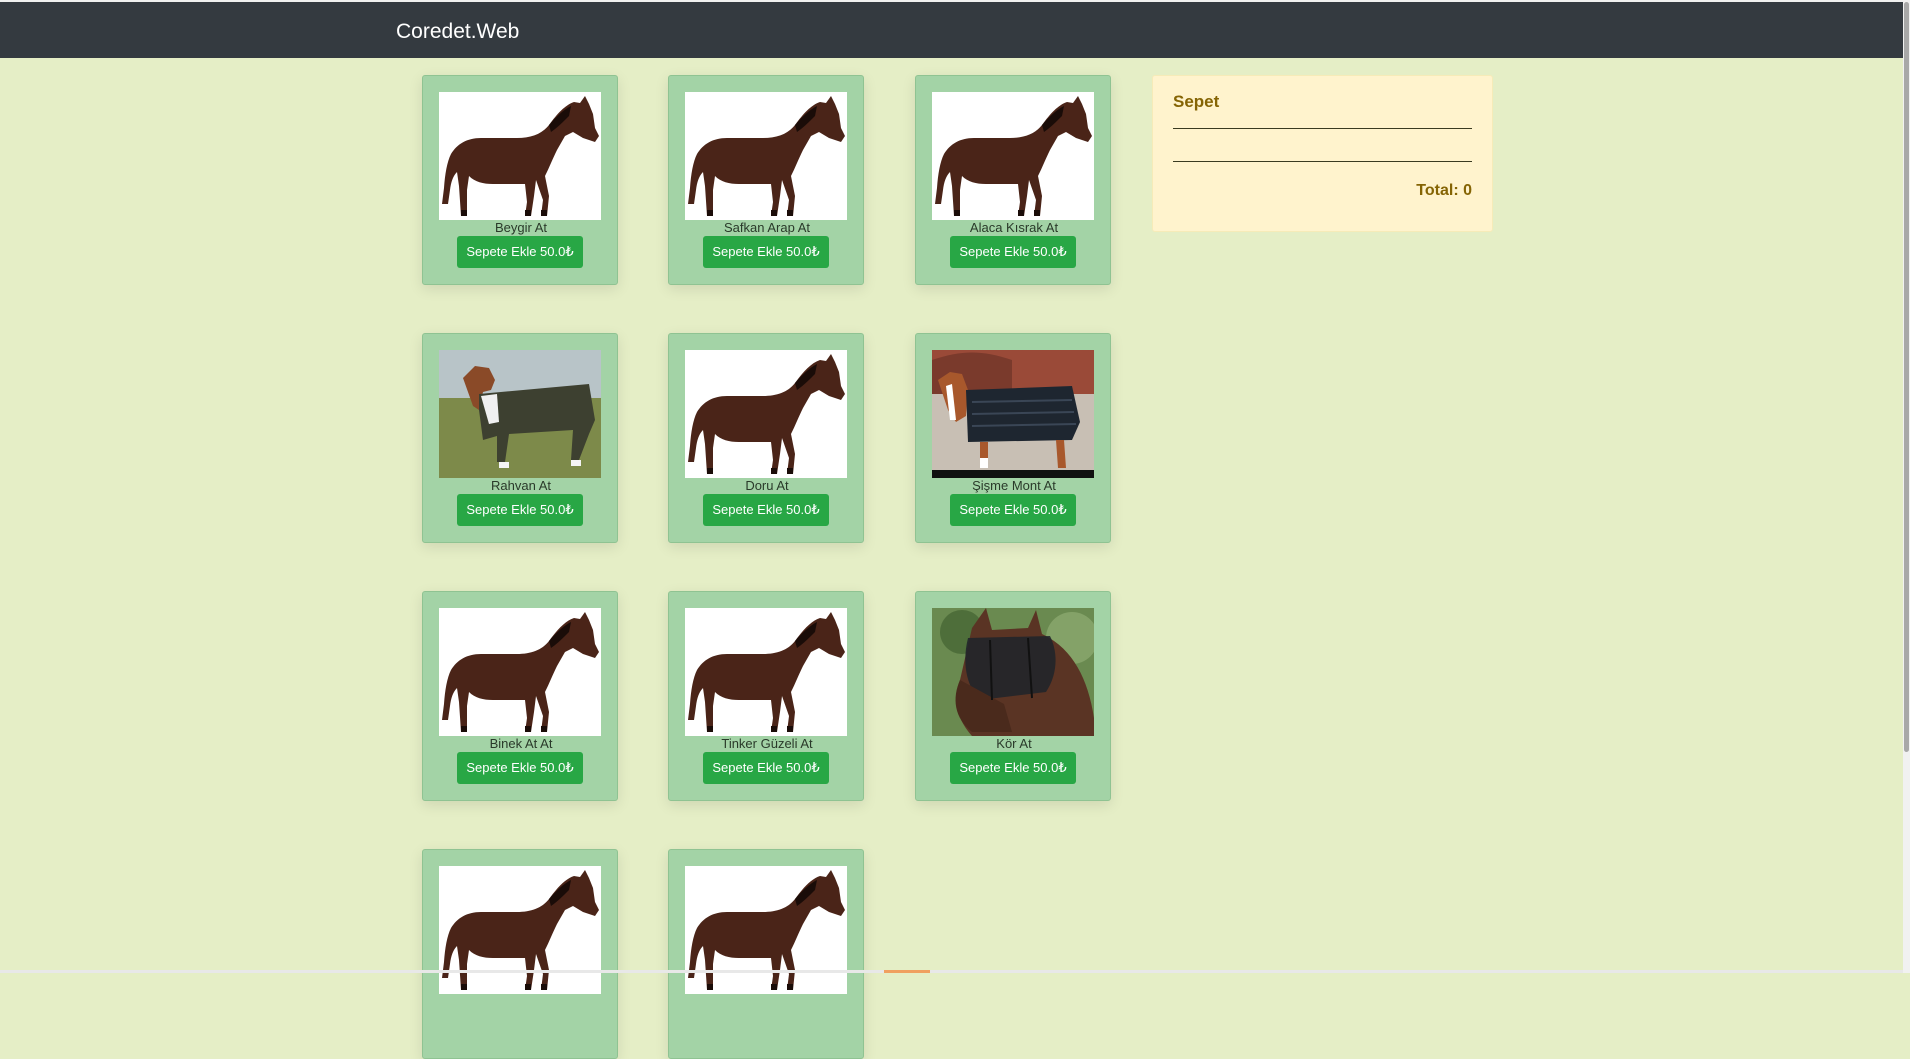 The height and width of the screenshot is (1059, 1910). Describe the element at coordinates (1444, 190) in the screenshot. I see `cart-total: Total: 0` at that location.